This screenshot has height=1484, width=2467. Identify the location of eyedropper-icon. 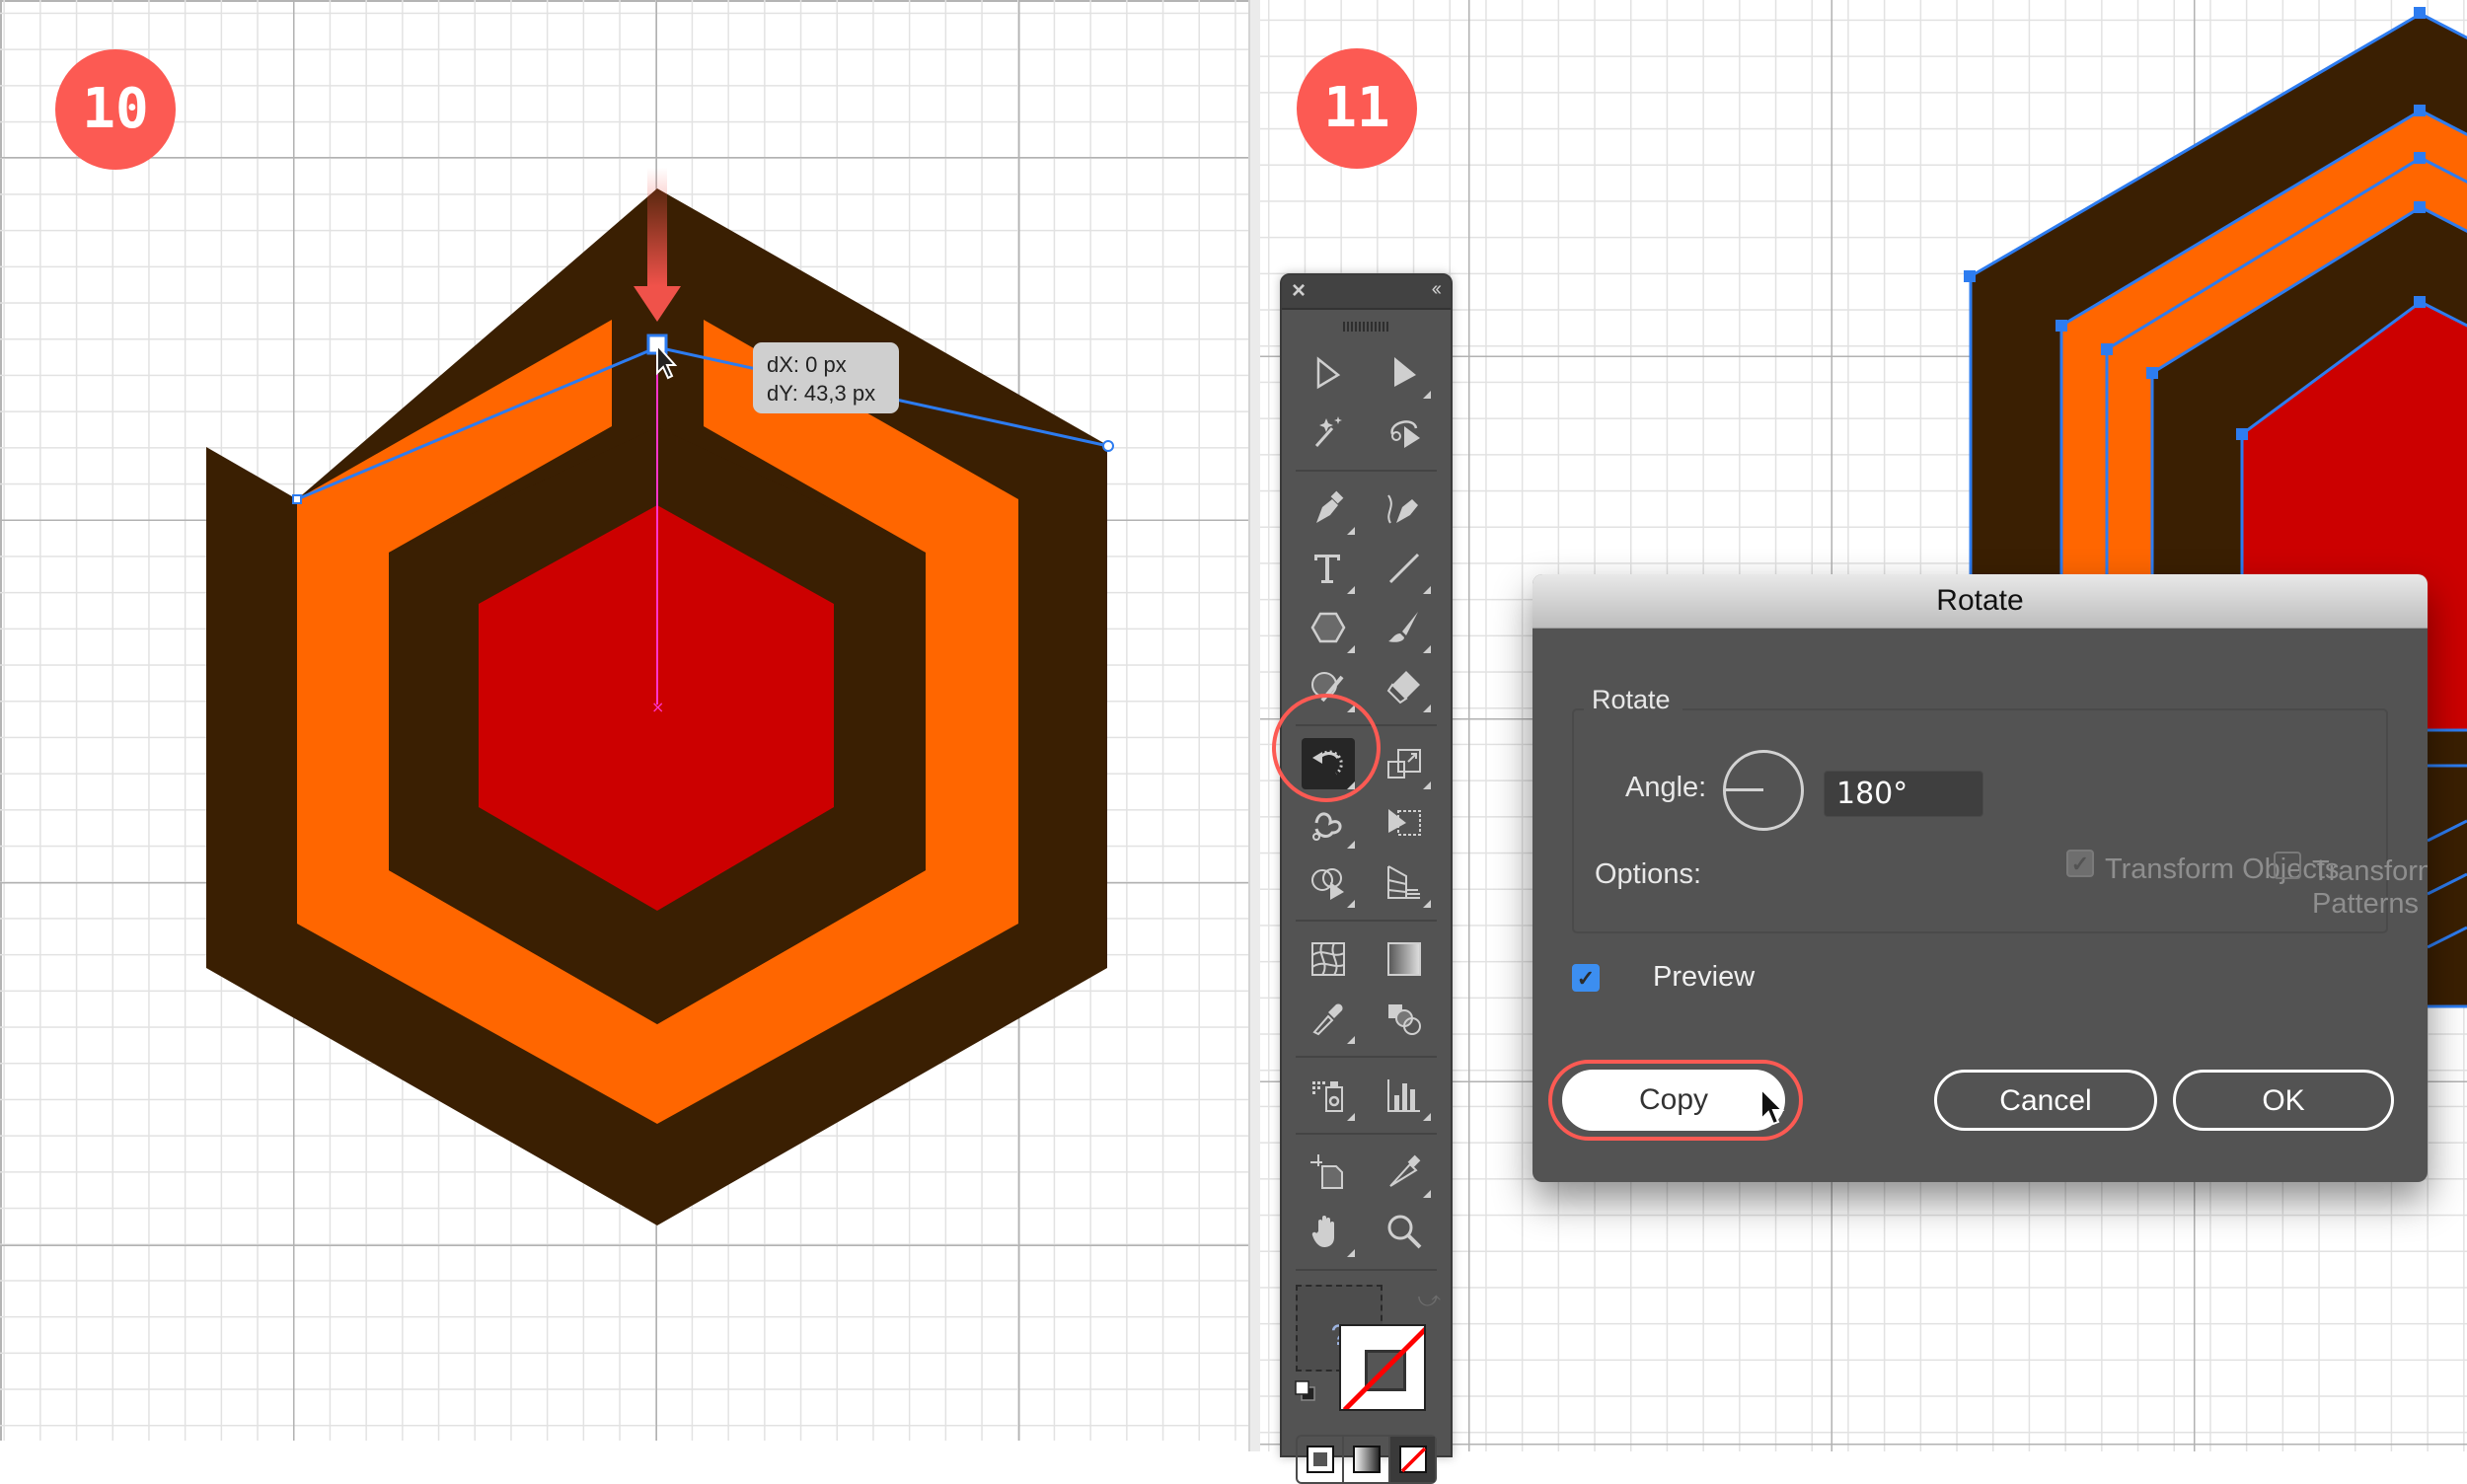
(1327, 1019).